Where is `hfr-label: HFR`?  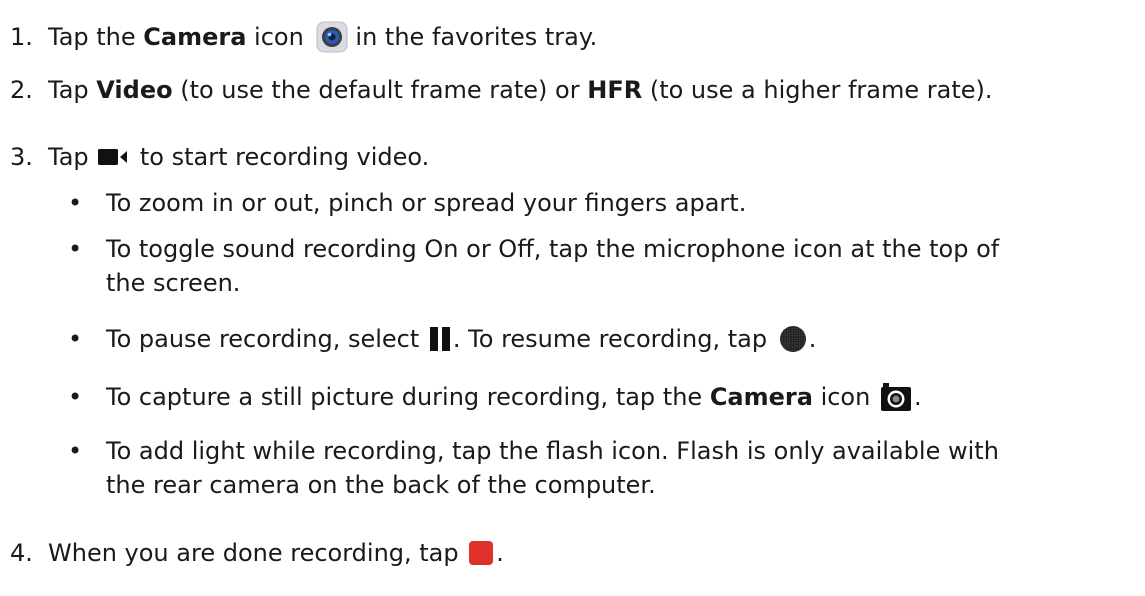 hfr-label: HFR is located at coordinates (615, 90).